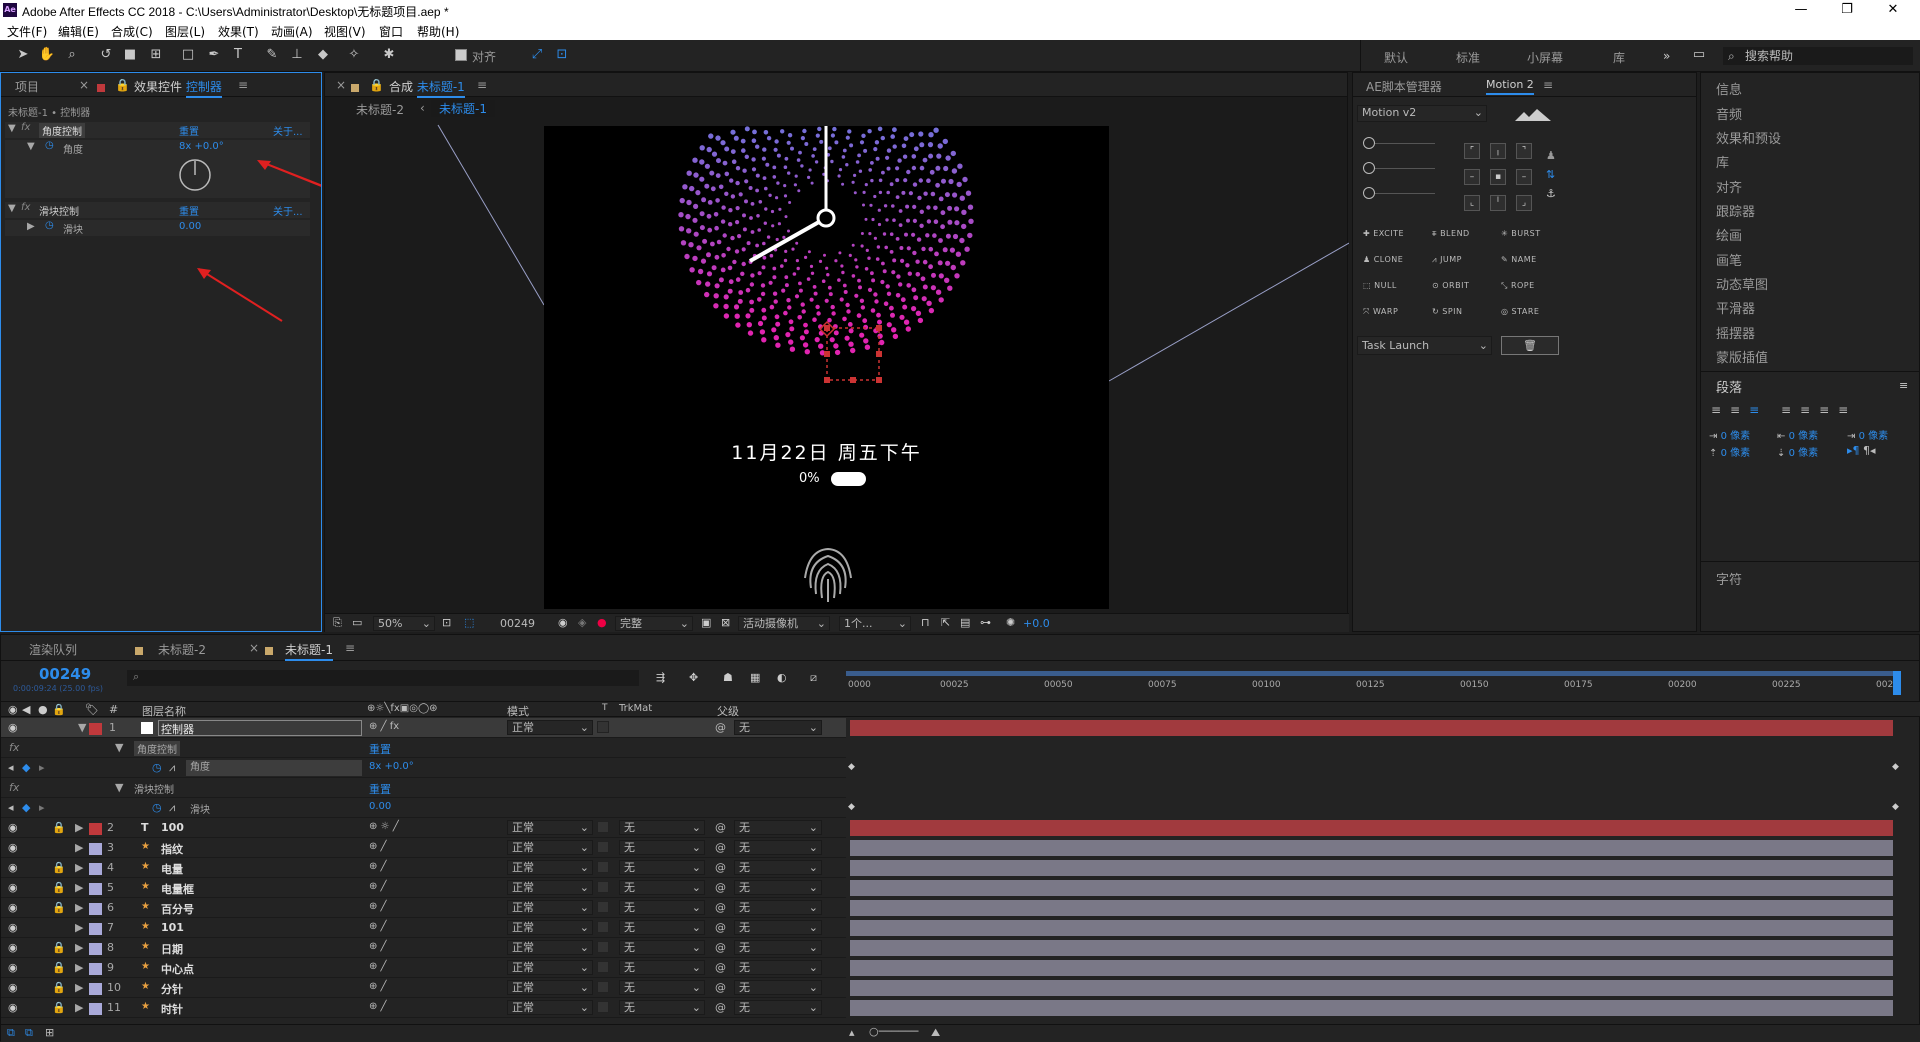 The width and height of the screenshot is (1920, 1042). I want to click on timeline-icon: ▤, so click(965, 622).